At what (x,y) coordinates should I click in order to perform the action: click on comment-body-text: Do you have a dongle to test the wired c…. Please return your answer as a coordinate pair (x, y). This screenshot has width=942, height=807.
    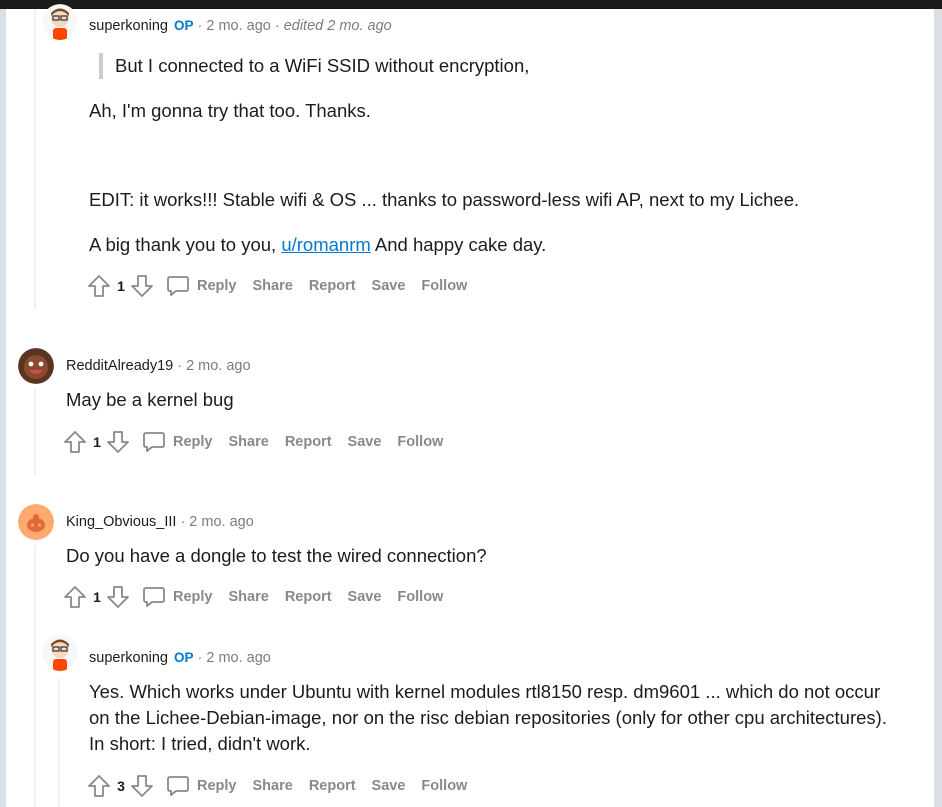
    Looking at the image, I should click on (491, 556).